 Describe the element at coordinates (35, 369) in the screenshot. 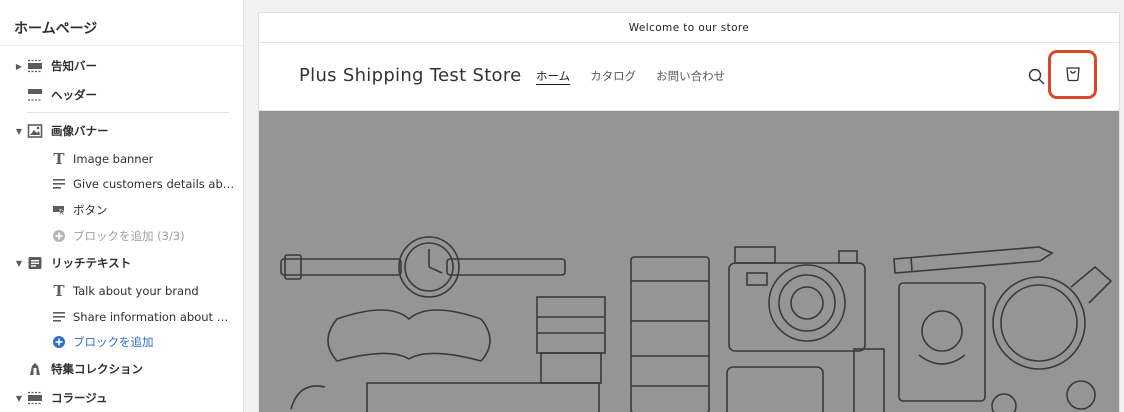

I see `collection-icon` at that location.